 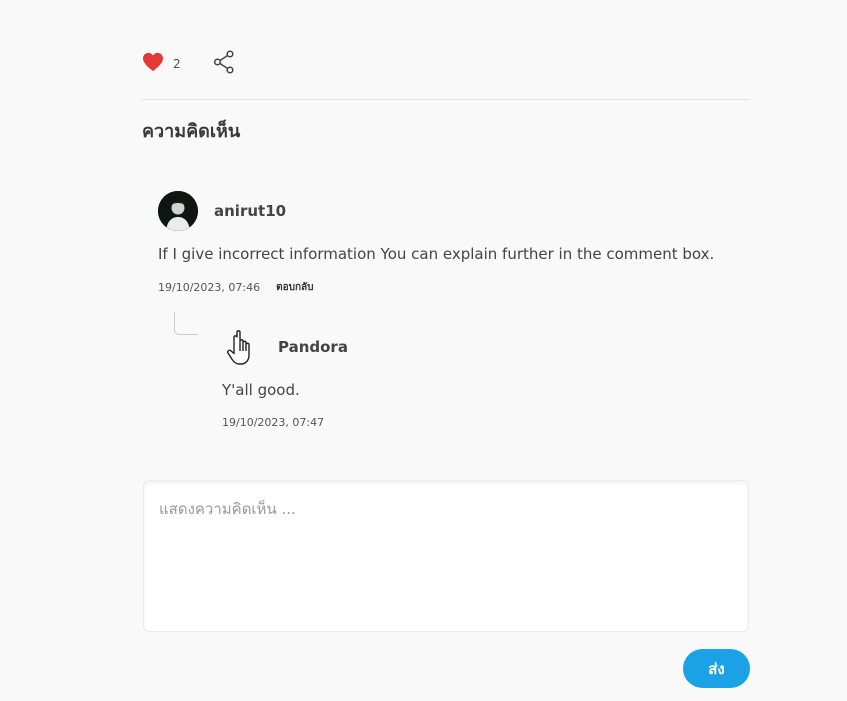 I want to click on comment-author: anirut10, so click(x=250, y=211).